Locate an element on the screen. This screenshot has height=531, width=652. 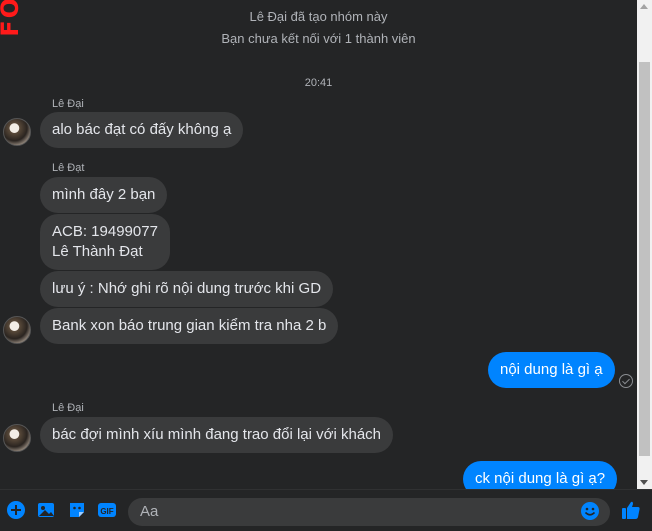
message-line: Lê Thành Đạt is located at coordinates (97, 251).